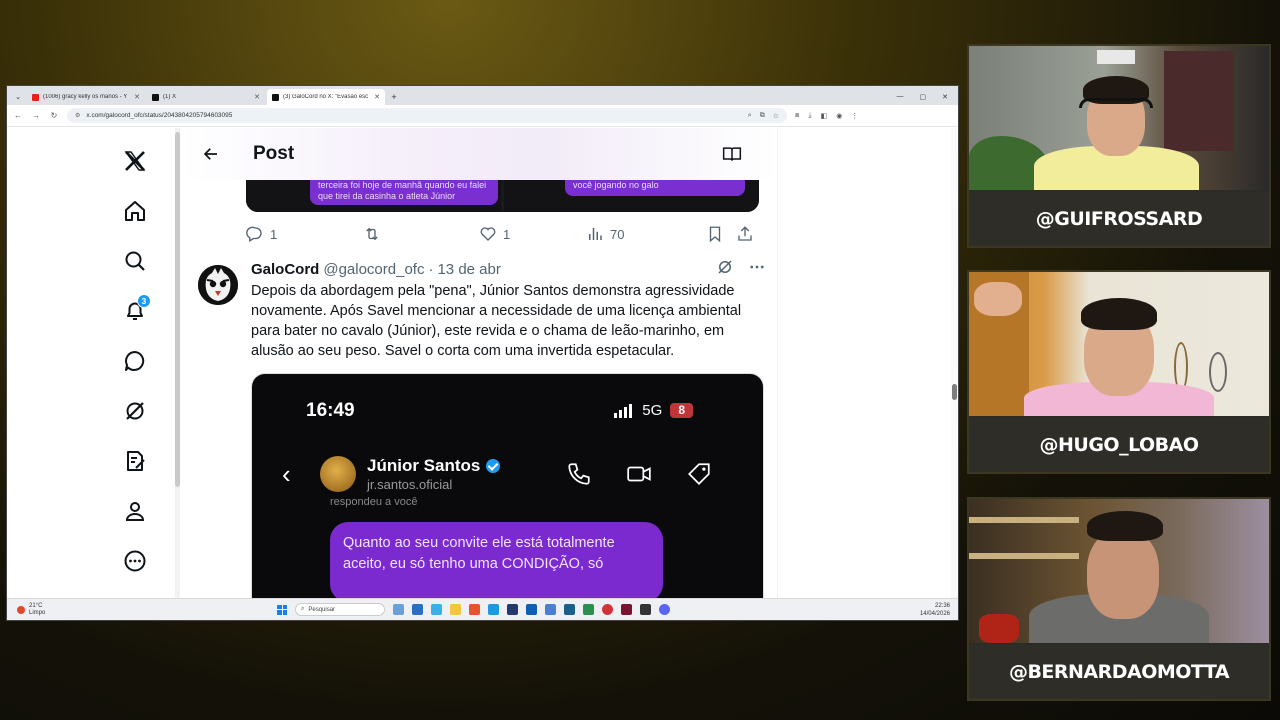  Describe the element at coordinates (954, 365) in the screenshot. I see `page-scrollbar` at that location.